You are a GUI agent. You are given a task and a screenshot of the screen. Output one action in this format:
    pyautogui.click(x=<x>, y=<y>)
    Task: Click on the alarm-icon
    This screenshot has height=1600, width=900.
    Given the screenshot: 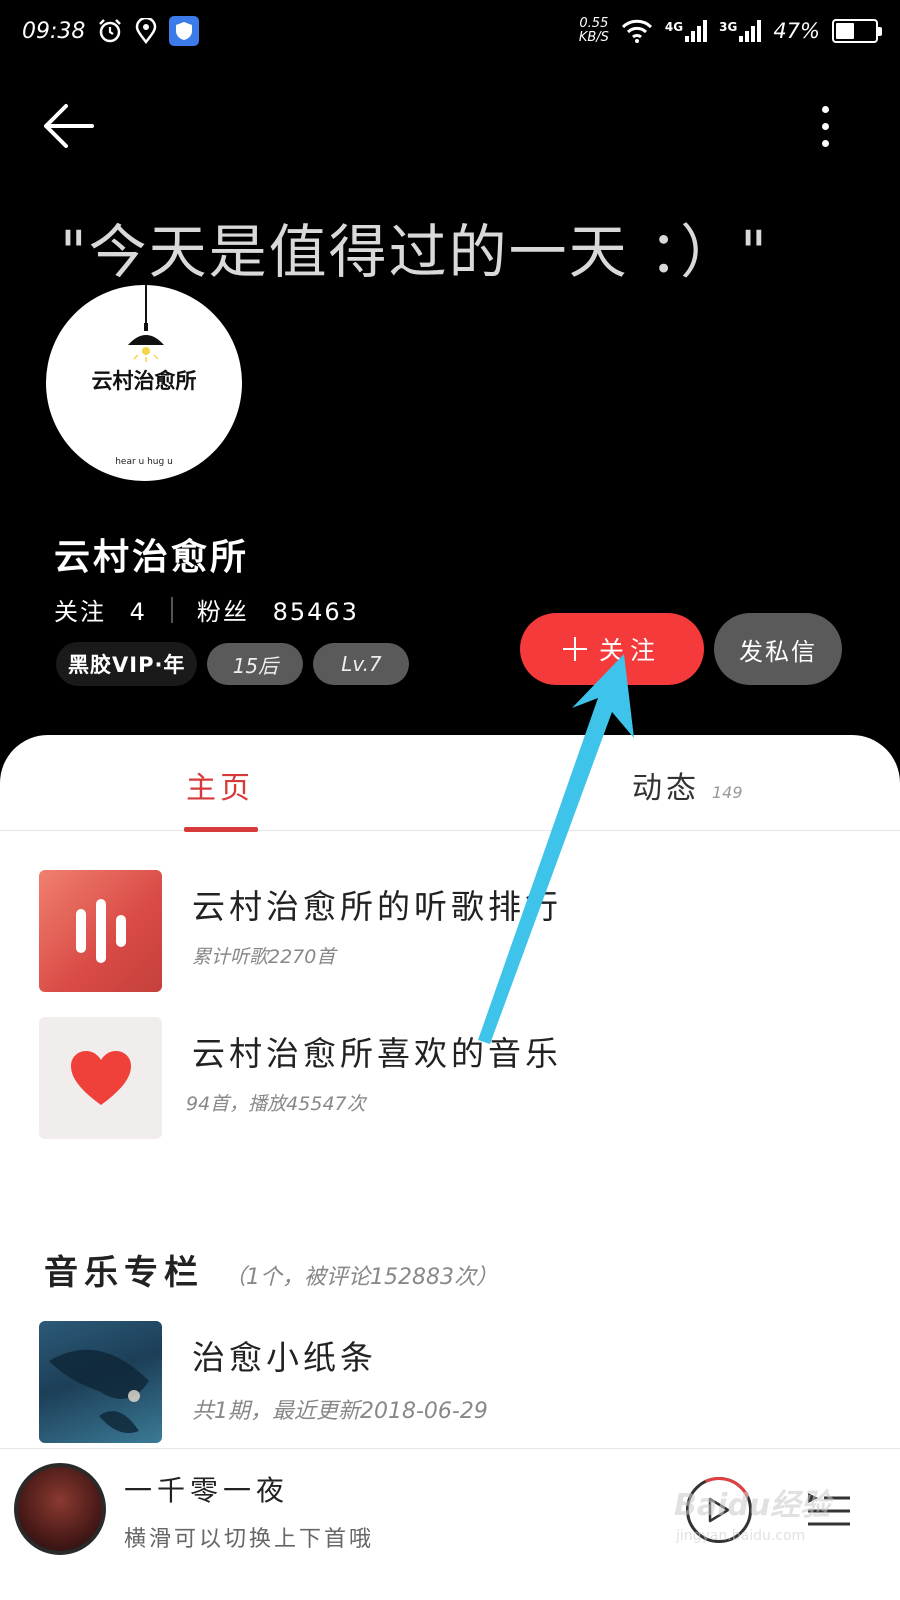 What is the action you would take?
    pyautogui.click(x=110, y=31)
    